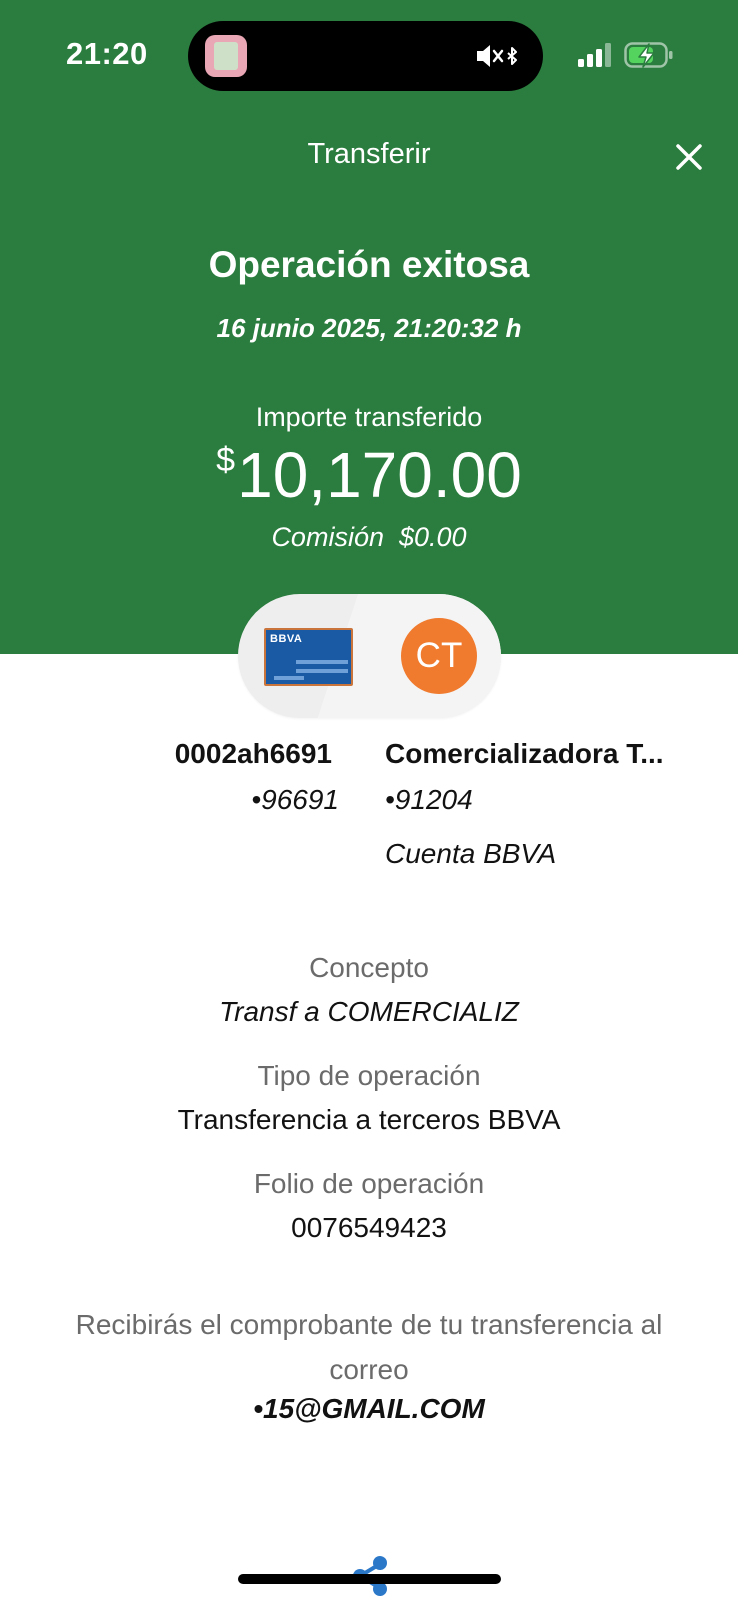  I want to click on nav-title: Transferir, so click(369, 154).